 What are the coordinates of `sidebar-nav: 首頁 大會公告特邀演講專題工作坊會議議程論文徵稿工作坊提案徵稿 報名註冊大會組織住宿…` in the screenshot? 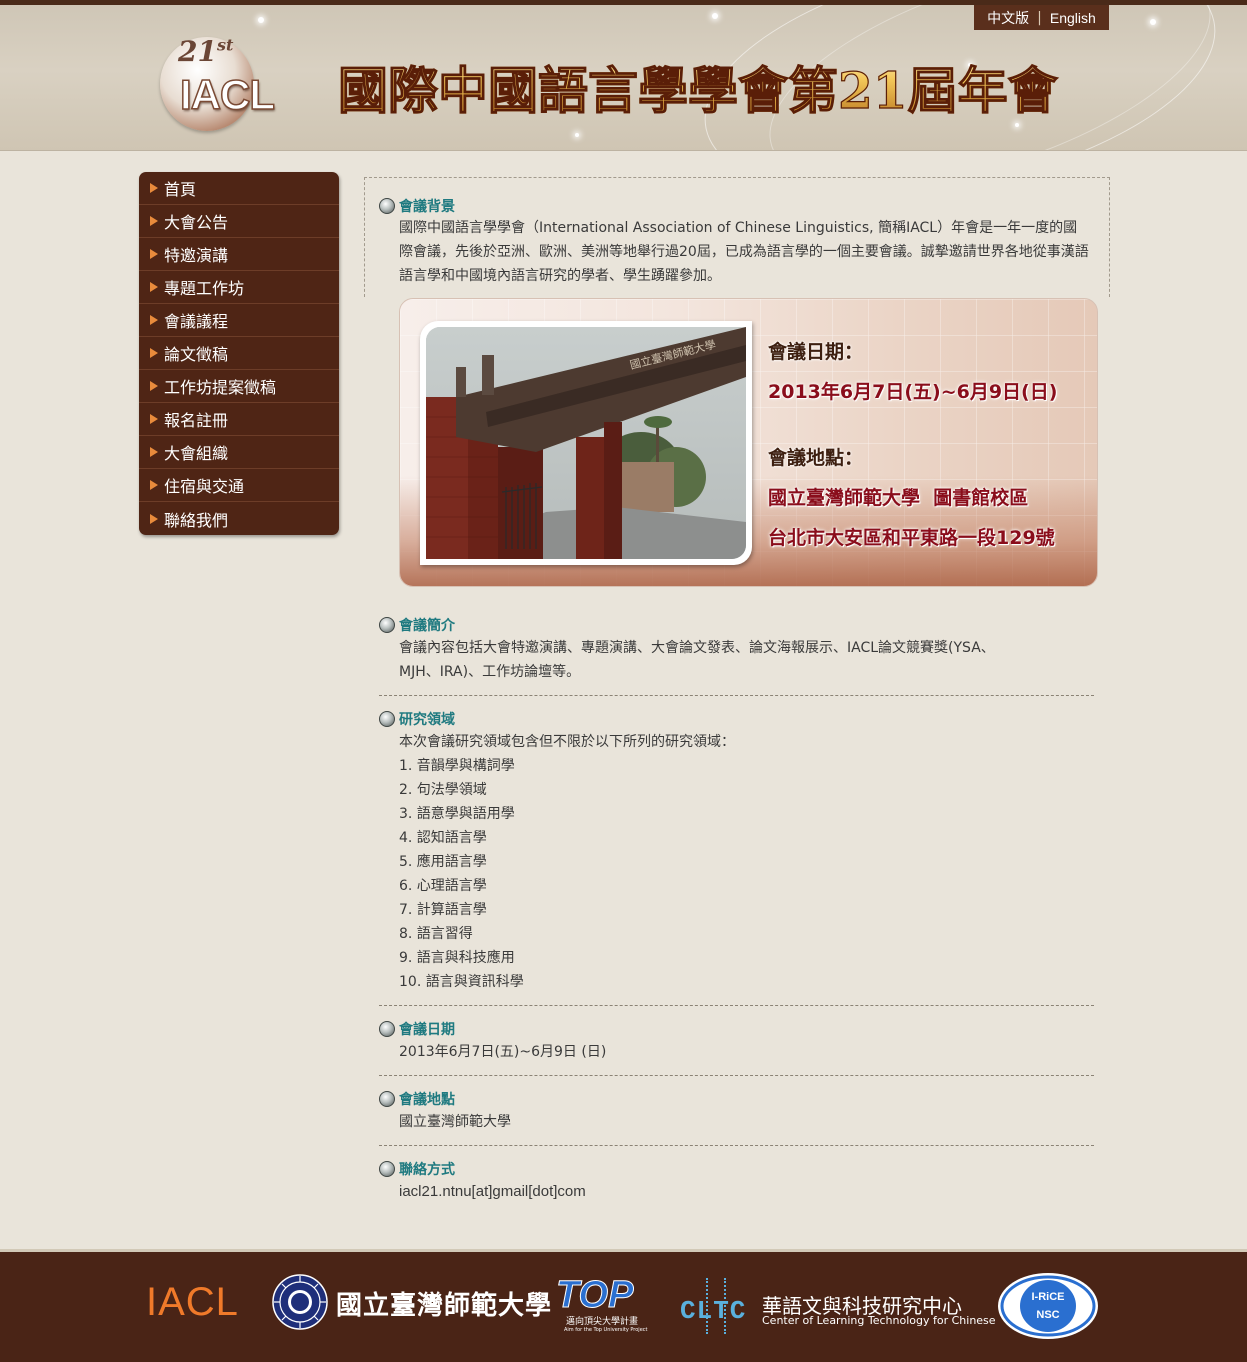 It's located at (239, 353).